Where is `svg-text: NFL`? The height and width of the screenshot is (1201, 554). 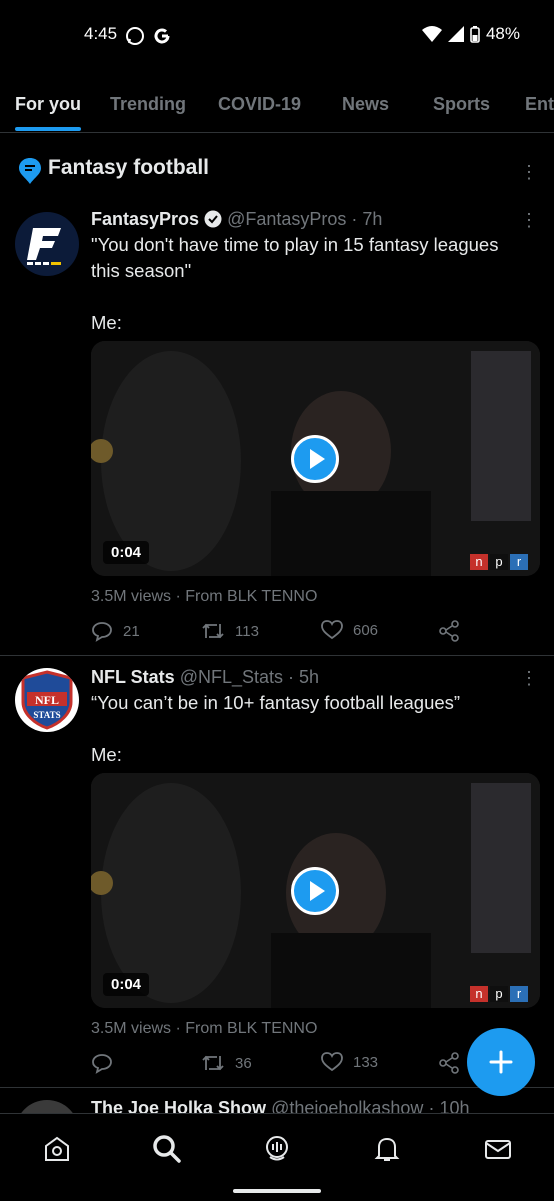 svg-text: NFL is located at coordinates (47, 700).